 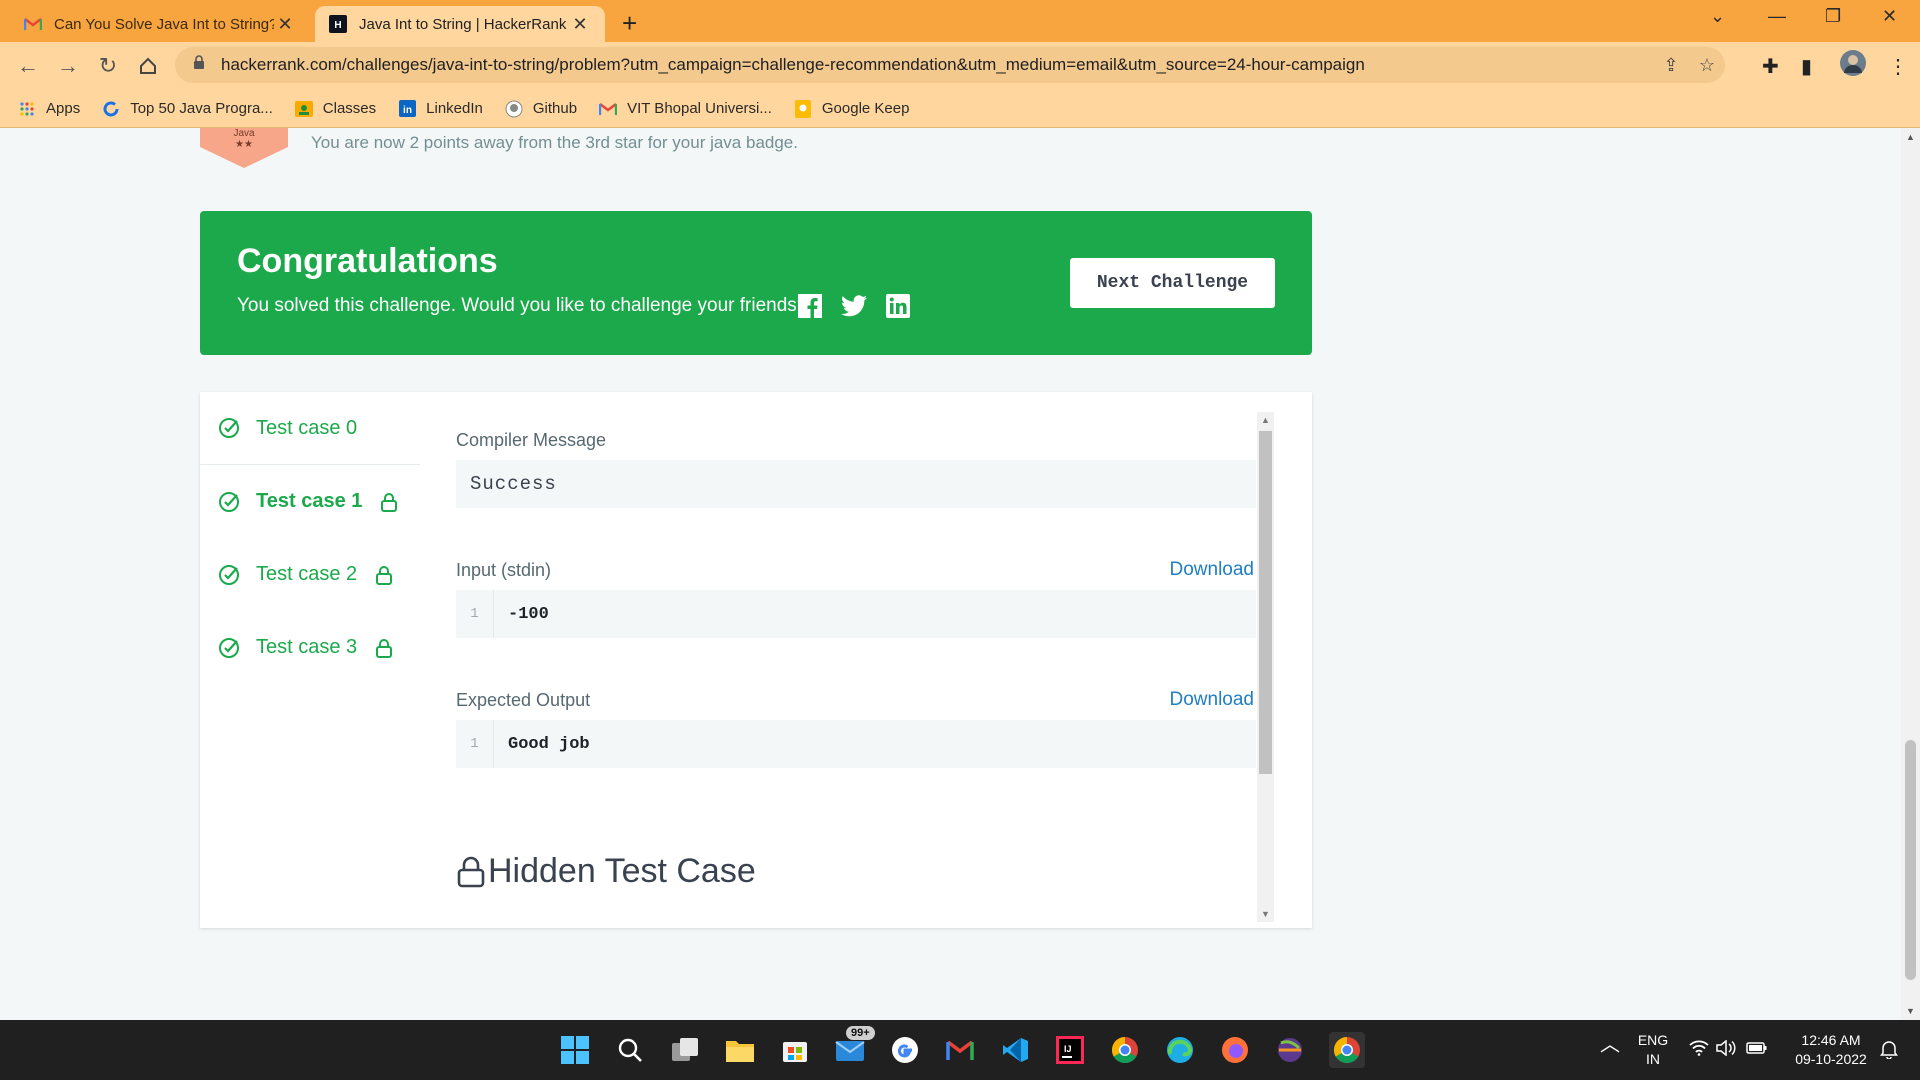 I want to click on detail-scrollbar: ▲ ▼, so click(x=1265, y=667).